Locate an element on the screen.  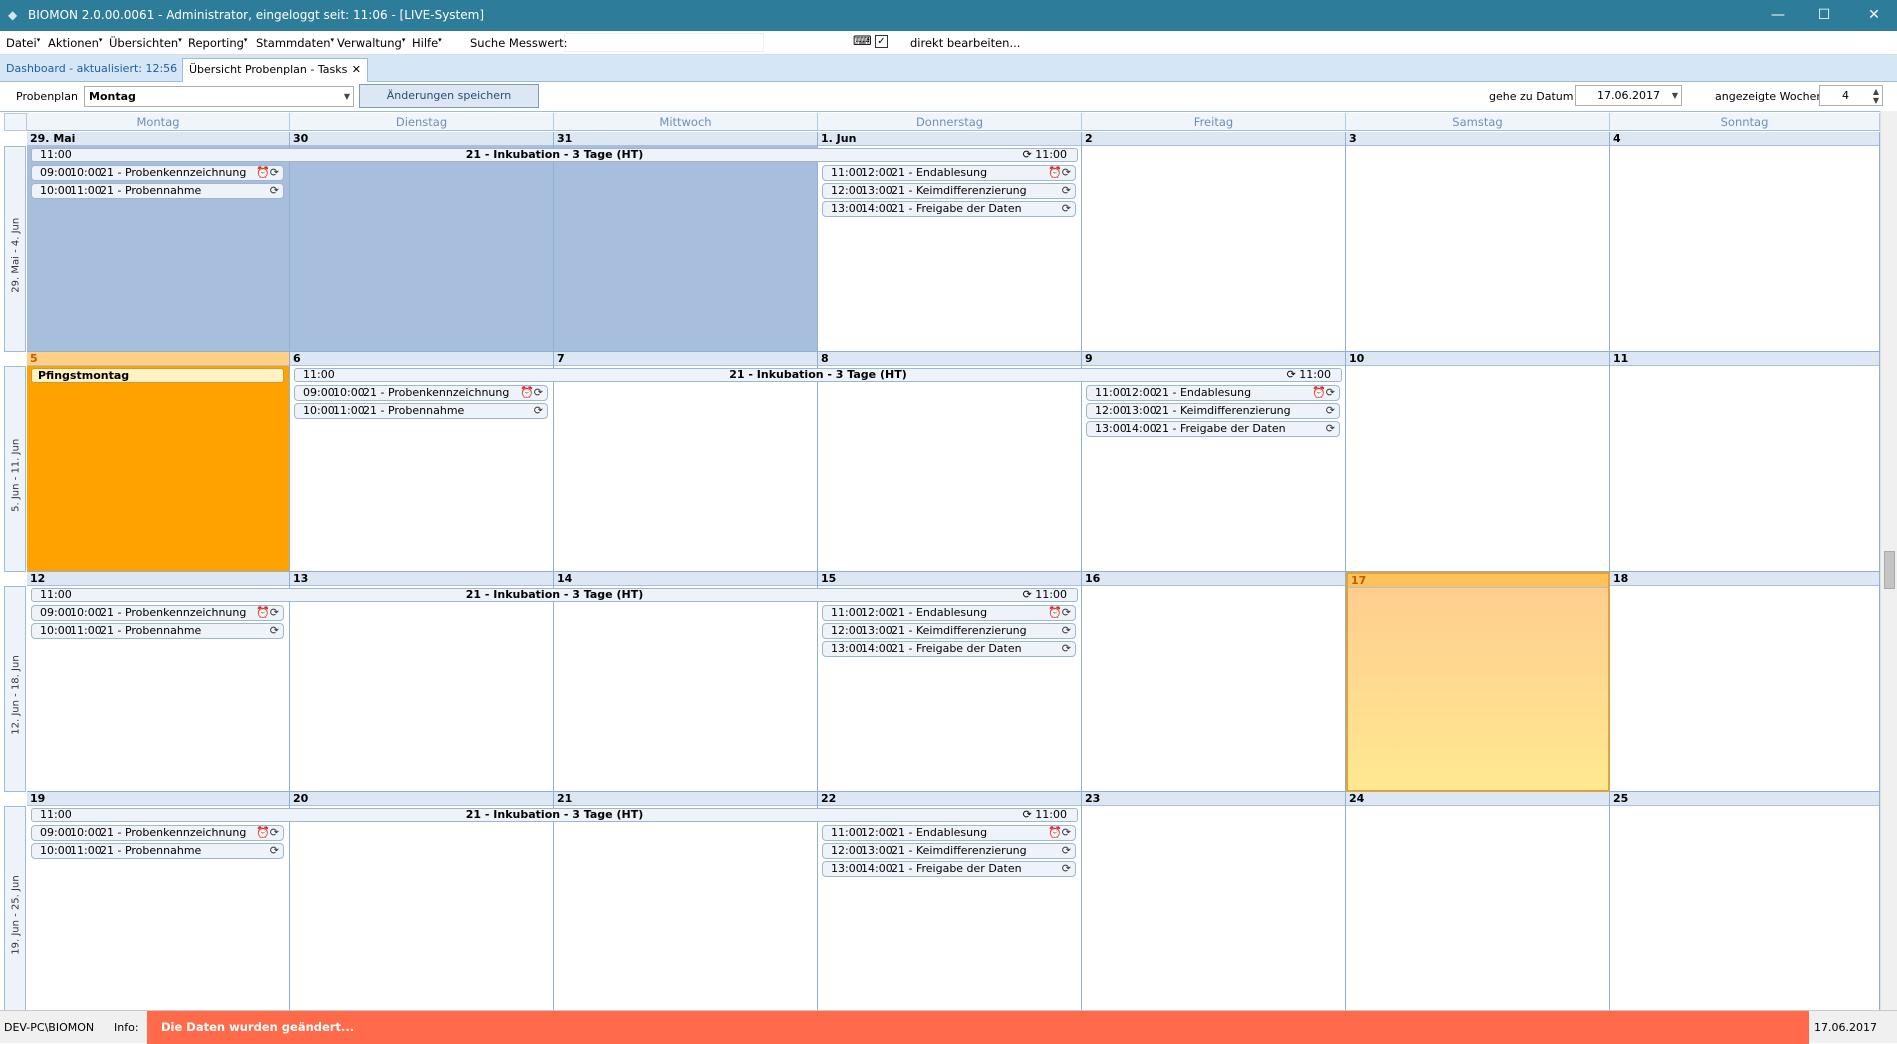
tab-probenplan: Übersicht Probenplan - Tasks ✕ is located at coordinates (275, 70).